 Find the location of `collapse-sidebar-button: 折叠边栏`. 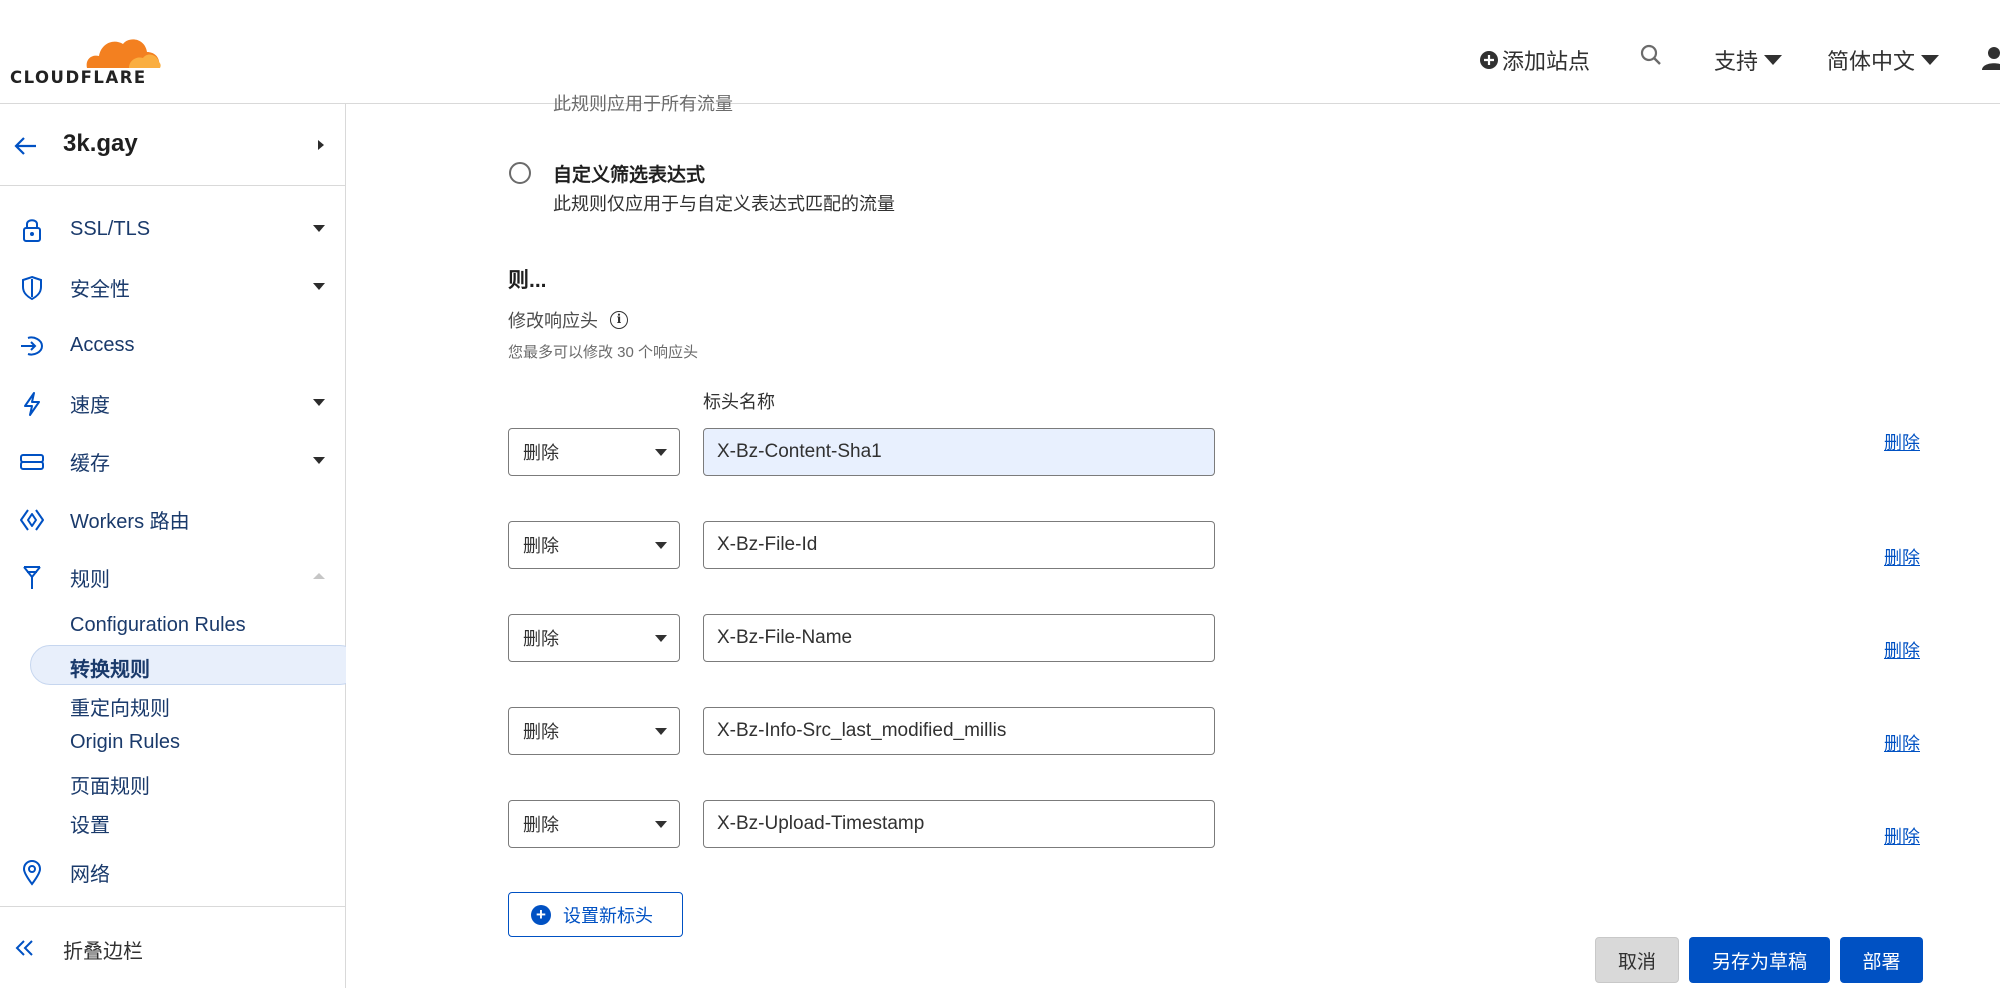

collapse-sidebar-button: 折叠边栏 is located at coordinates (172, 947).